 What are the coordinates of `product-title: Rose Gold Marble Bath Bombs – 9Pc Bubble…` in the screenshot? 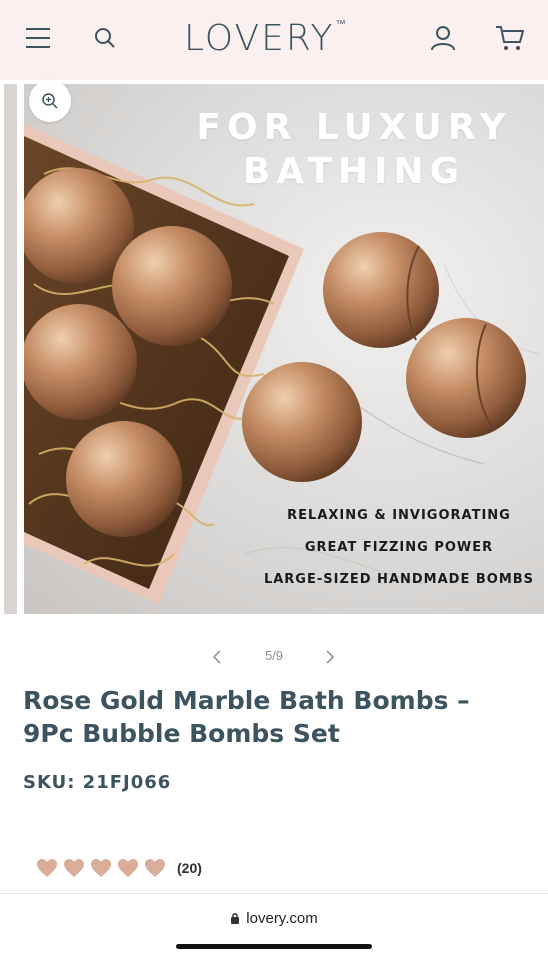 It's located at (246, 717).